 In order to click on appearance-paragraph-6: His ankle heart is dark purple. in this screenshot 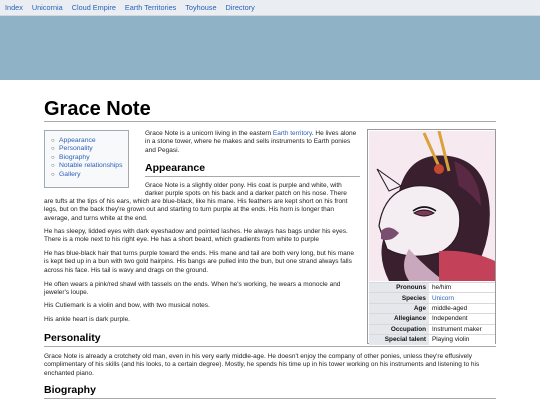, I will do `click(87, 319)`.